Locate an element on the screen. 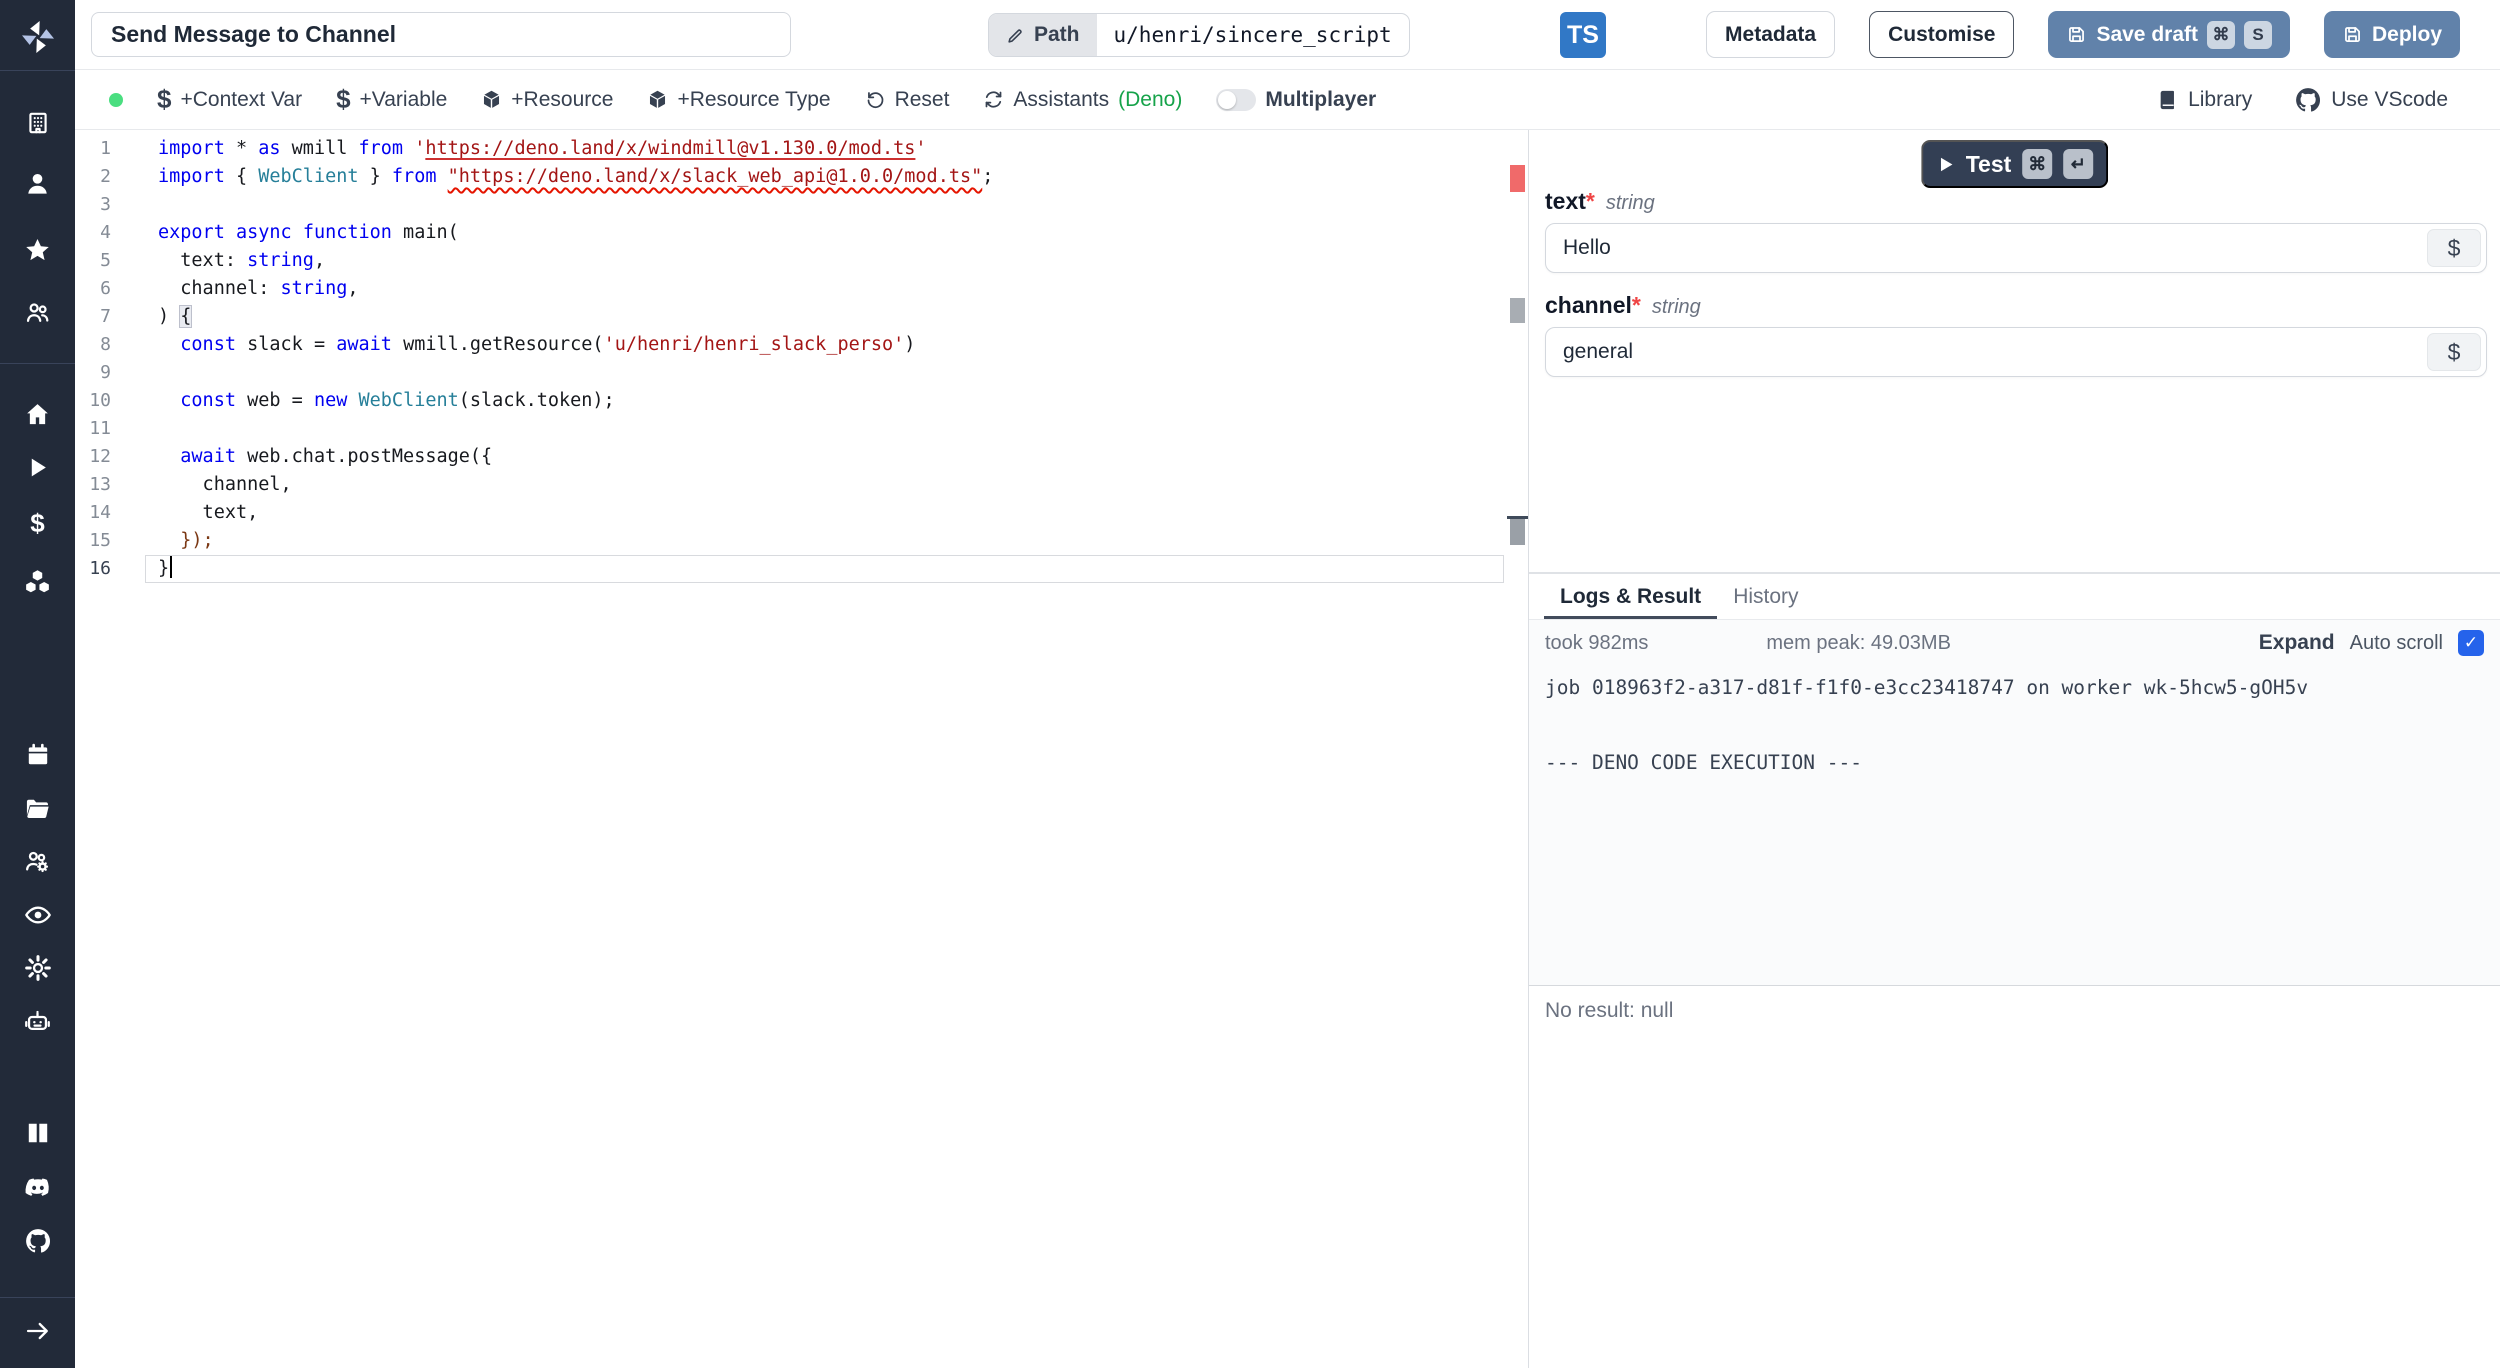  deploy-label: Deploy is located at coordinates (2406, 34).